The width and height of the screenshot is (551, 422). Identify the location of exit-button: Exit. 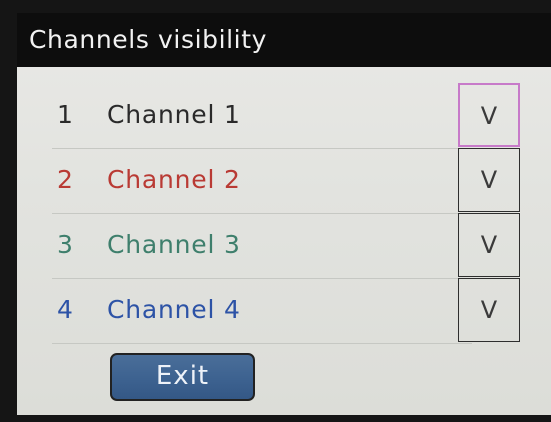
(182, 377).